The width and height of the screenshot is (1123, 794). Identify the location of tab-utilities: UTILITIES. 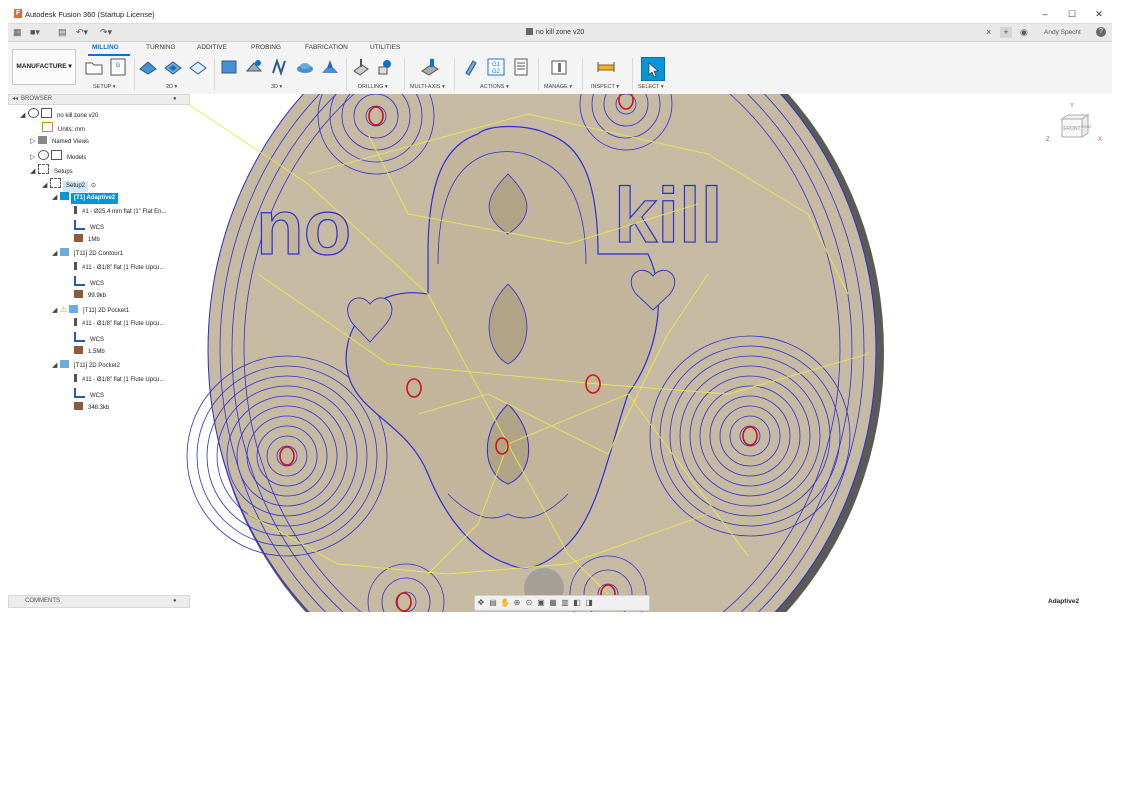
(385, 47).